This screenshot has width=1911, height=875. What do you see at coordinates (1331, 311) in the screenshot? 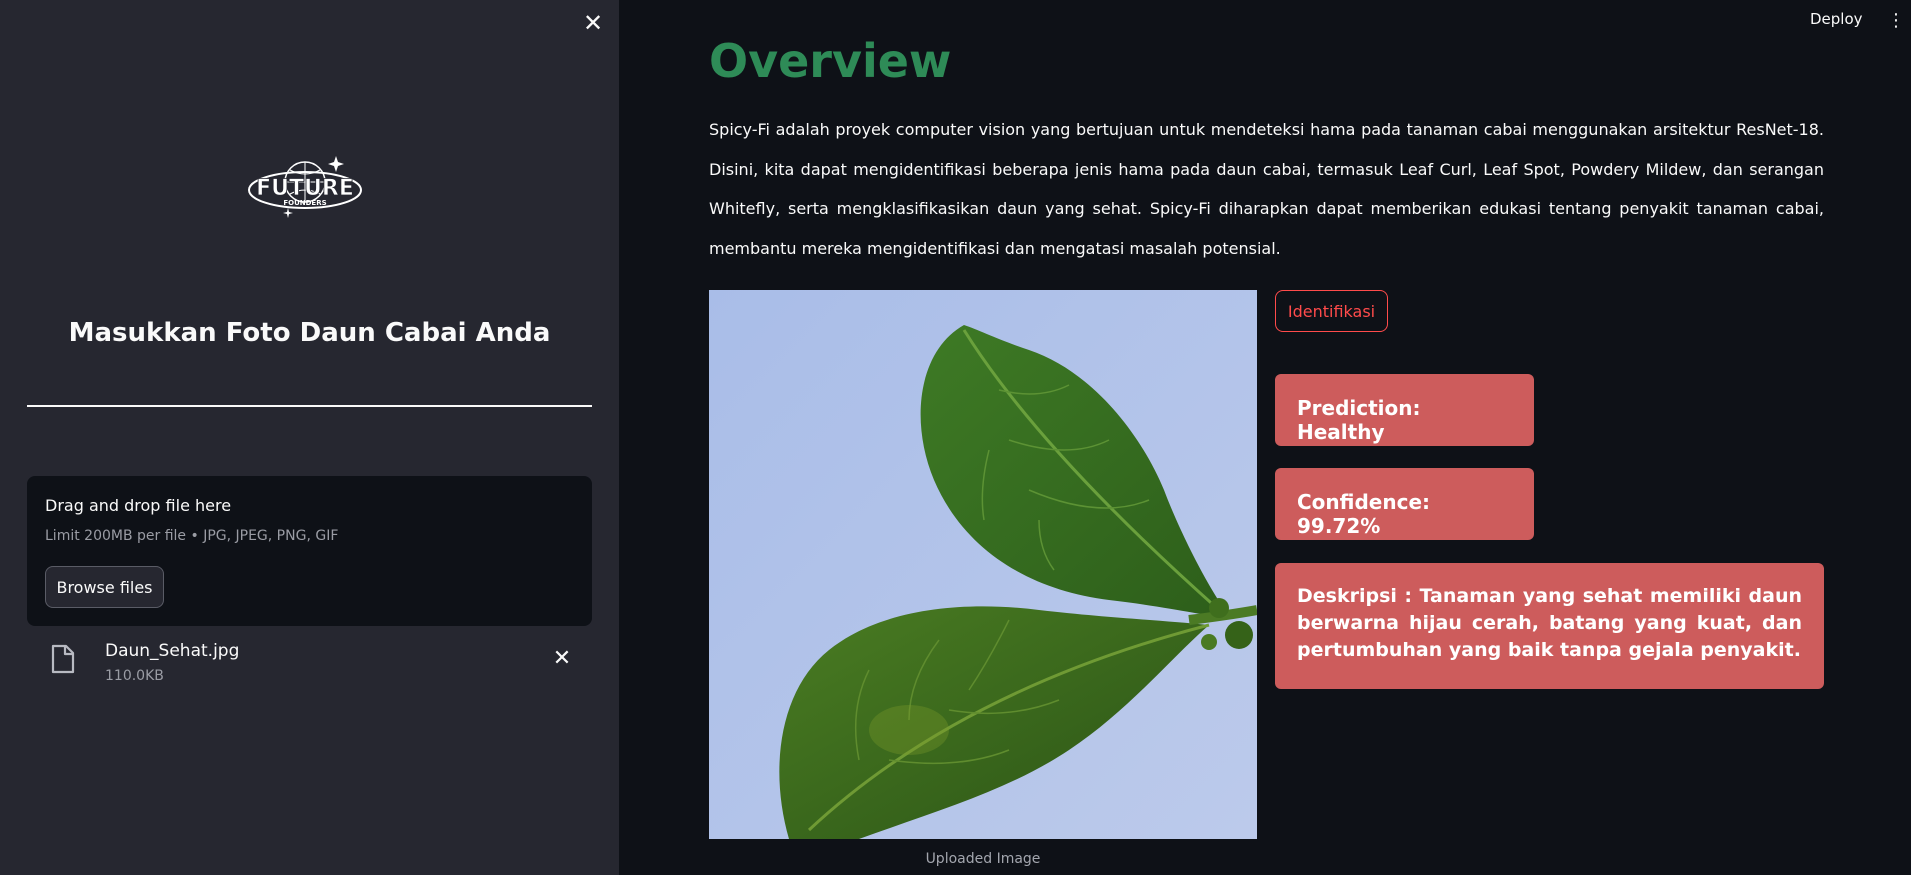
I see `identify-button: Identifikasi` at bounding box center [1331, 311].